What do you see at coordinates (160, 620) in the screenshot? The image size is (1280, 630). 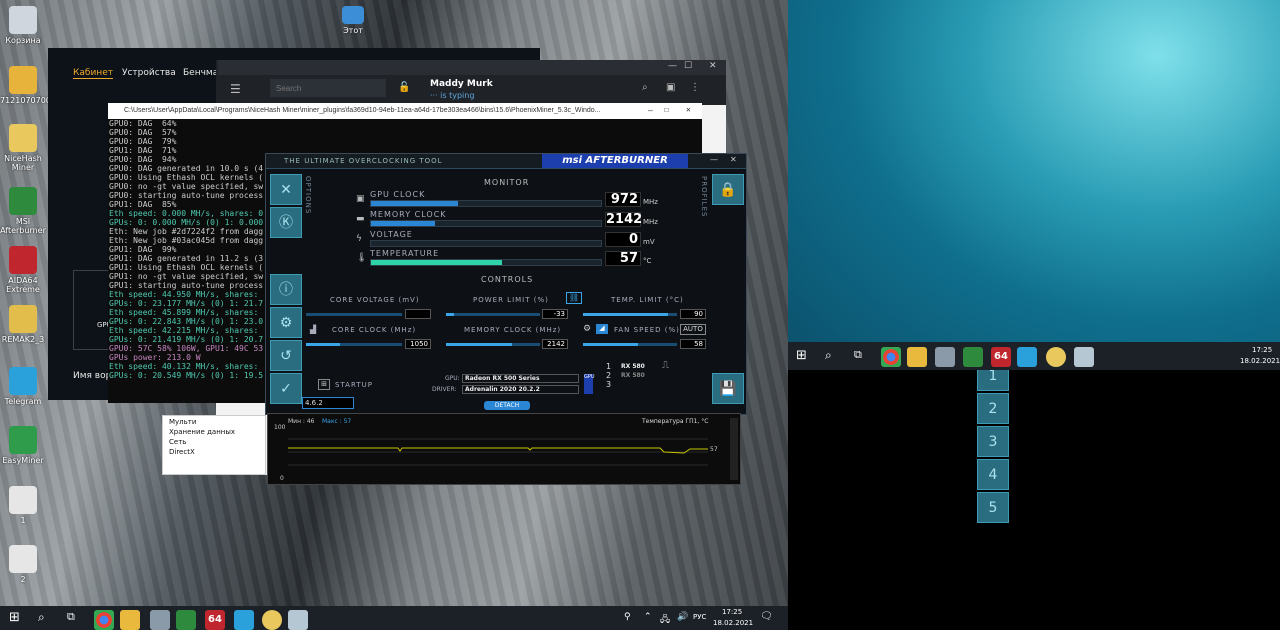 I see `device-manager-icon` at bounding box center [160, 620].